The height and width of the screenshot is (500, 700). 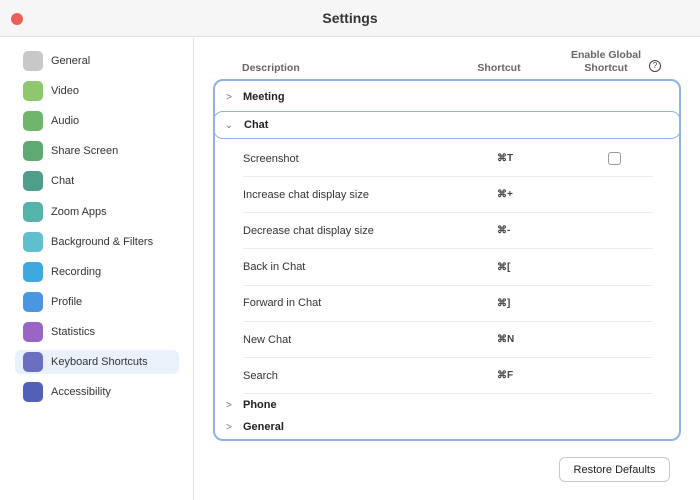 I want to click on group-chat: ⌄ Chat, so click(x=447, y=125).